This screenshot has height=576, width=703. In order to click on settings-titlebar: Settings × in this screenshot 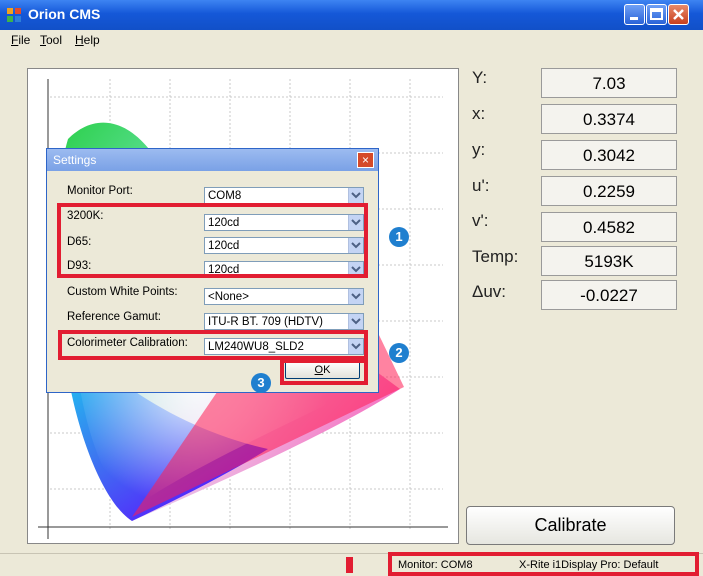, I will do `click(212, 160)`.